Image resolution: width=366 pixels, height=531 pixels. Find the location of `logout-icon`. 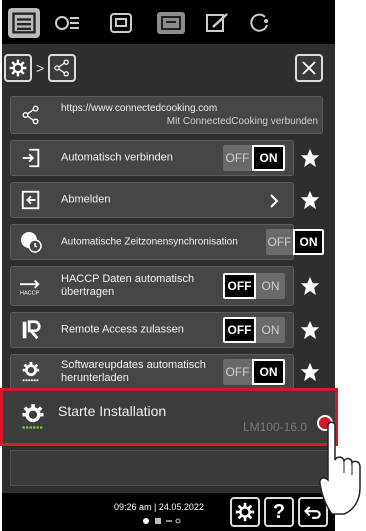

logout-icon is located at coordinates (31, 200).